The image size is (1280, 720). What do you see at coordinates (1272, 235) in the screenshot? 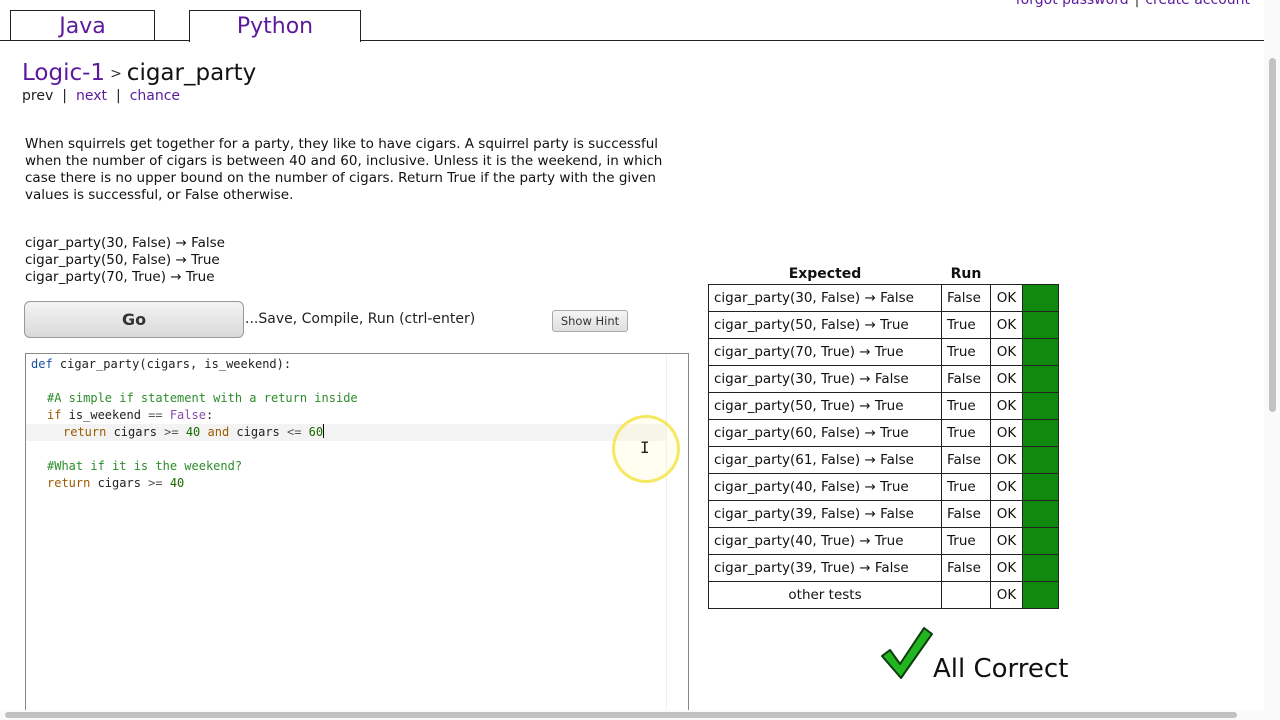
I see `vertical-scrollbar-thumb` at bounding box center [1272, 235].